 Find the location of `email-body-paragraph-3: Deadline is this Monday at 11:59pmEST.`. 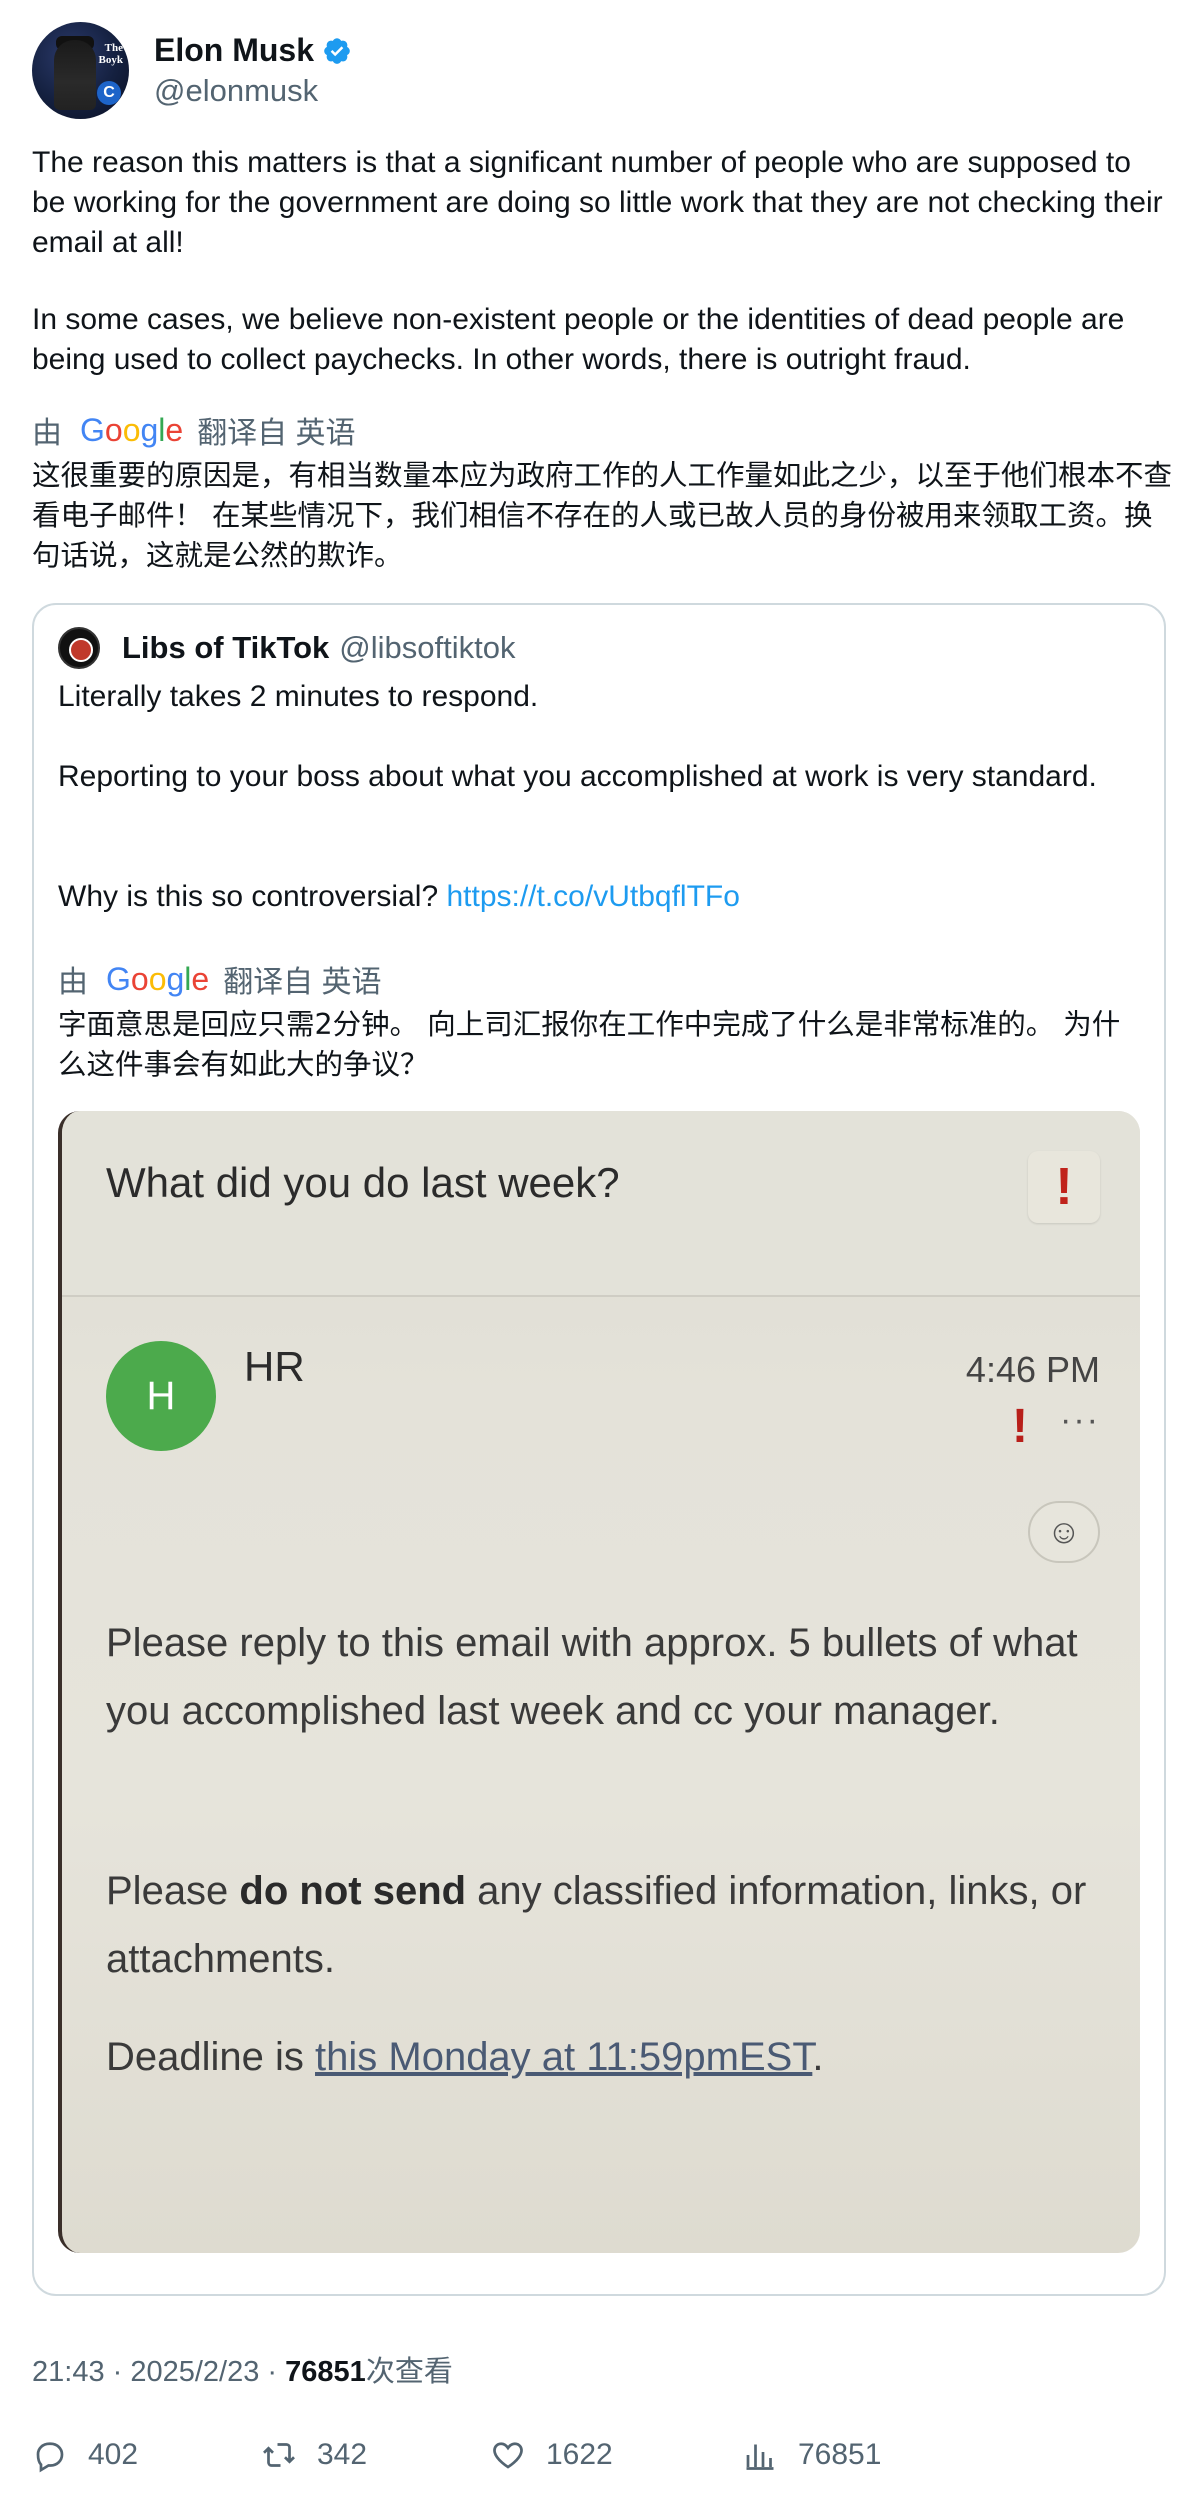

email-body-paragraph-3: Deadline is this Monday at 11:59pmEST. is located at coordinates (465, 2057).